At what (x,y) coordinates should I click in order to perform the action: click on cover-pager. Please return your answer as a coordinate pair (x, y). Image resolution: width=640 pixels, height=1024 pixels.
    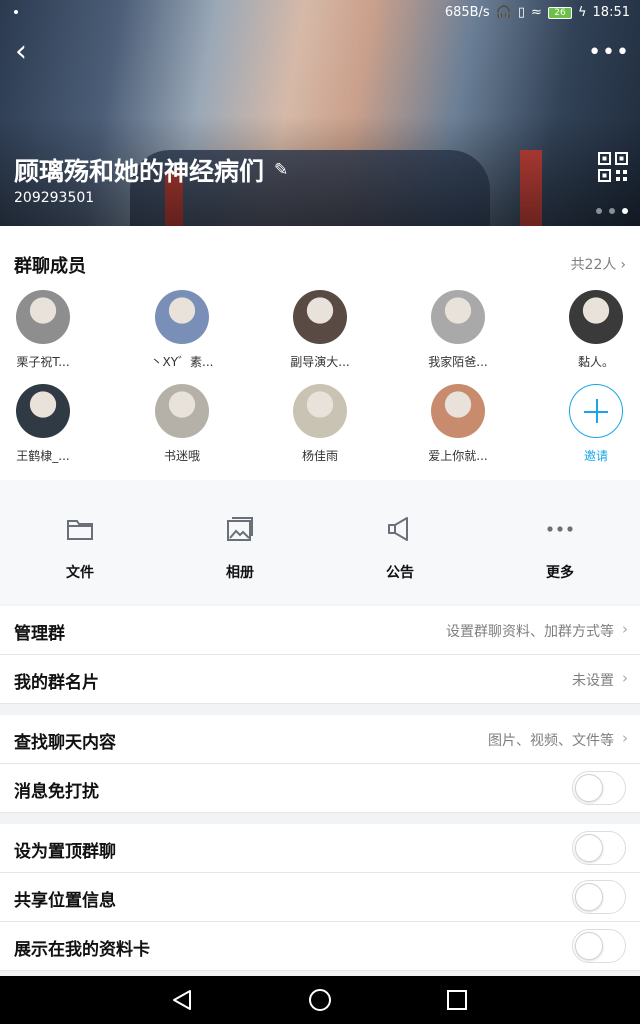
    Looking at the image, I should click on (612, 211).